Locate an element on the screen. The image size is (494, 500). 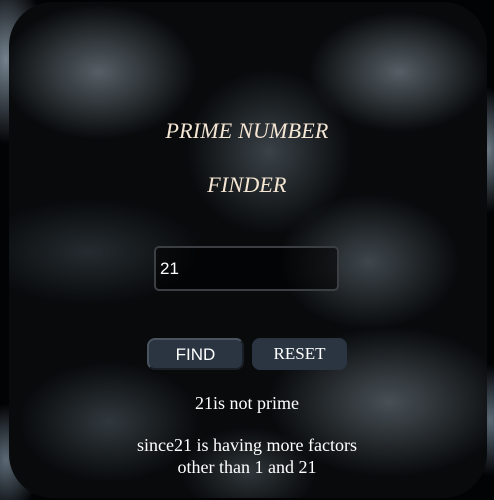
find-button: FIND is located at coordinates (195, 354).